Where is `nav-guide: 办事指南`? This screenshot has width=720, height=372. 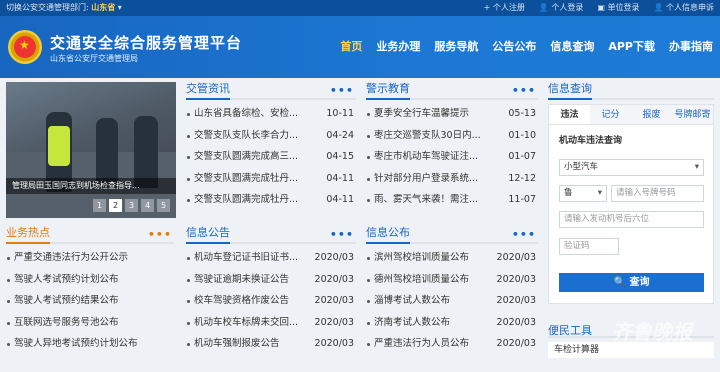 nav-guide: 办事指南 is located at coordinates (691, 47).